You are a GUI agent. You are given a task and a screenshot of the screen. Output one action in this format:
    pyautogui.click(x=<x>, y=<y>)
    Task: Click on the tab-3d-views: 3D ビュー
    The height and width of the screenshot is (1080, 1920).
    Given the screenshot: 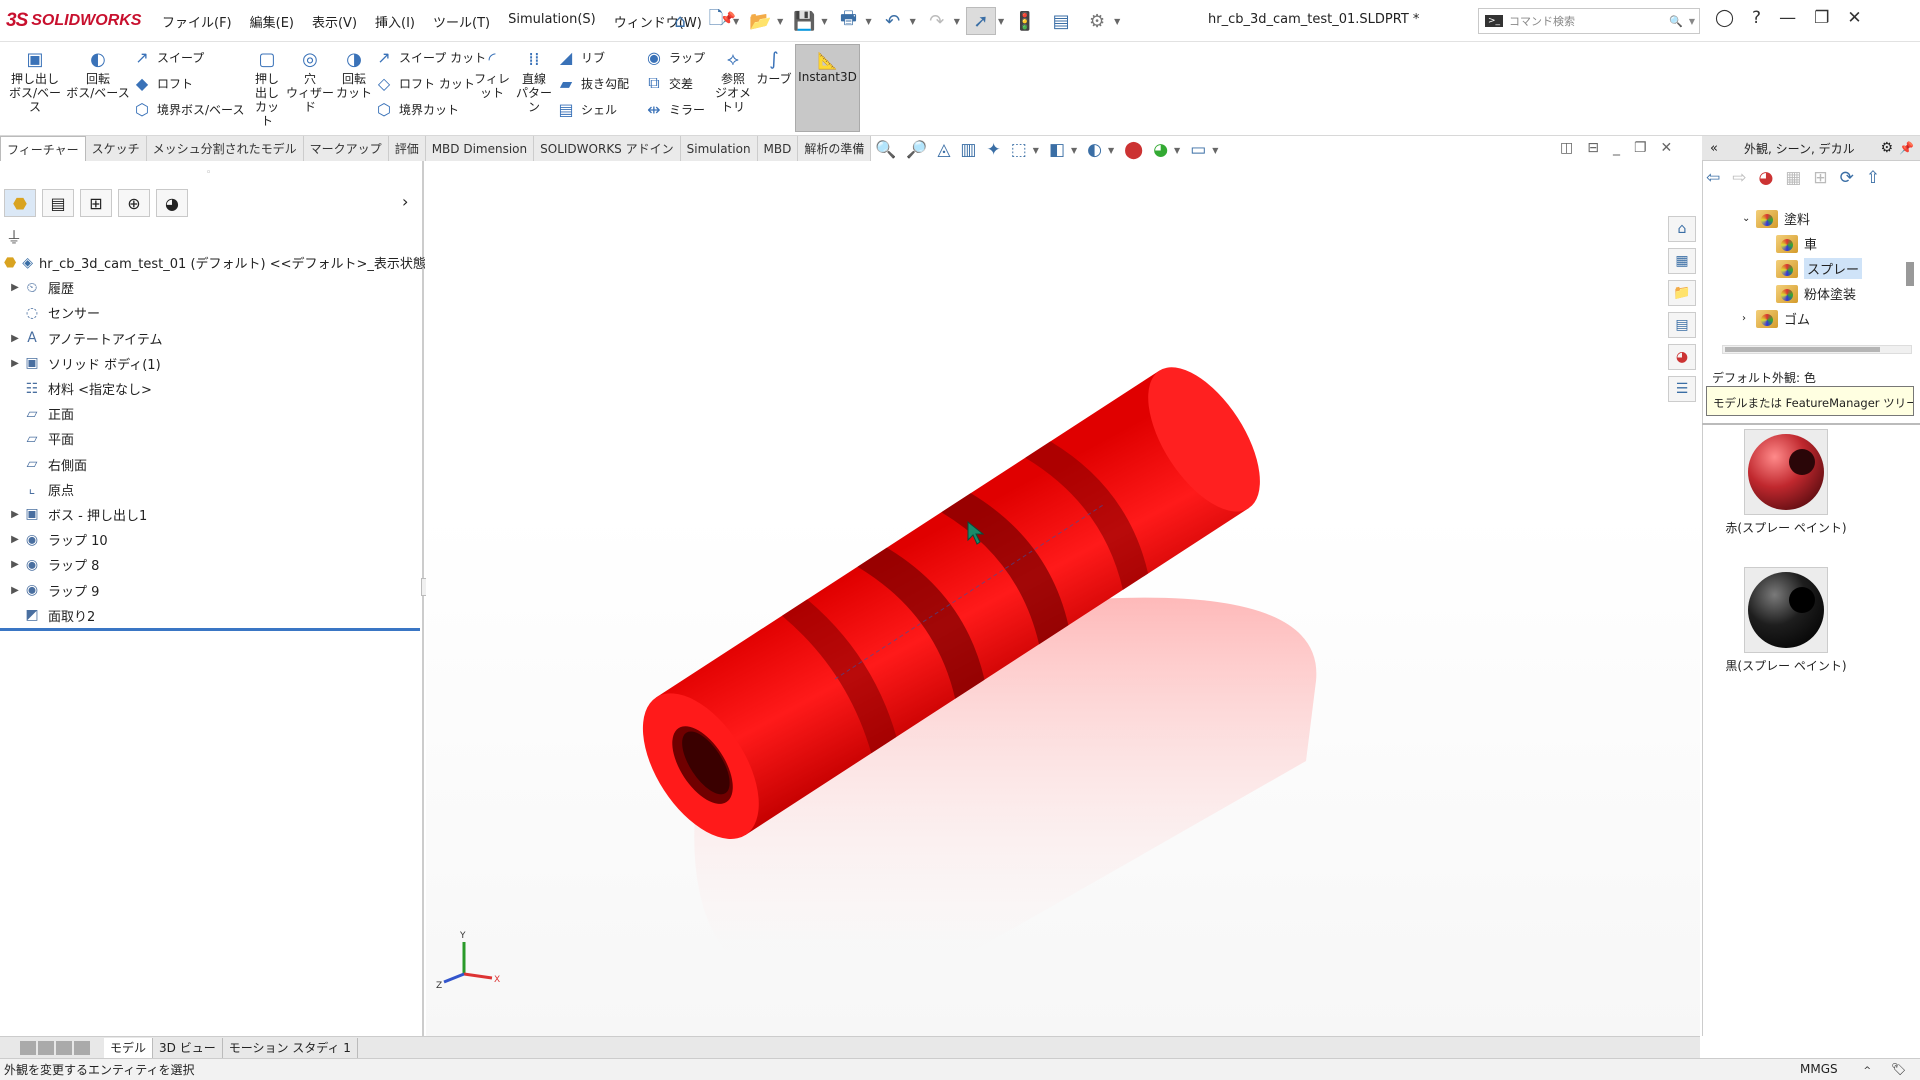 What is the action you would take?
    pyautogui.click(x=188, y=1047)
    